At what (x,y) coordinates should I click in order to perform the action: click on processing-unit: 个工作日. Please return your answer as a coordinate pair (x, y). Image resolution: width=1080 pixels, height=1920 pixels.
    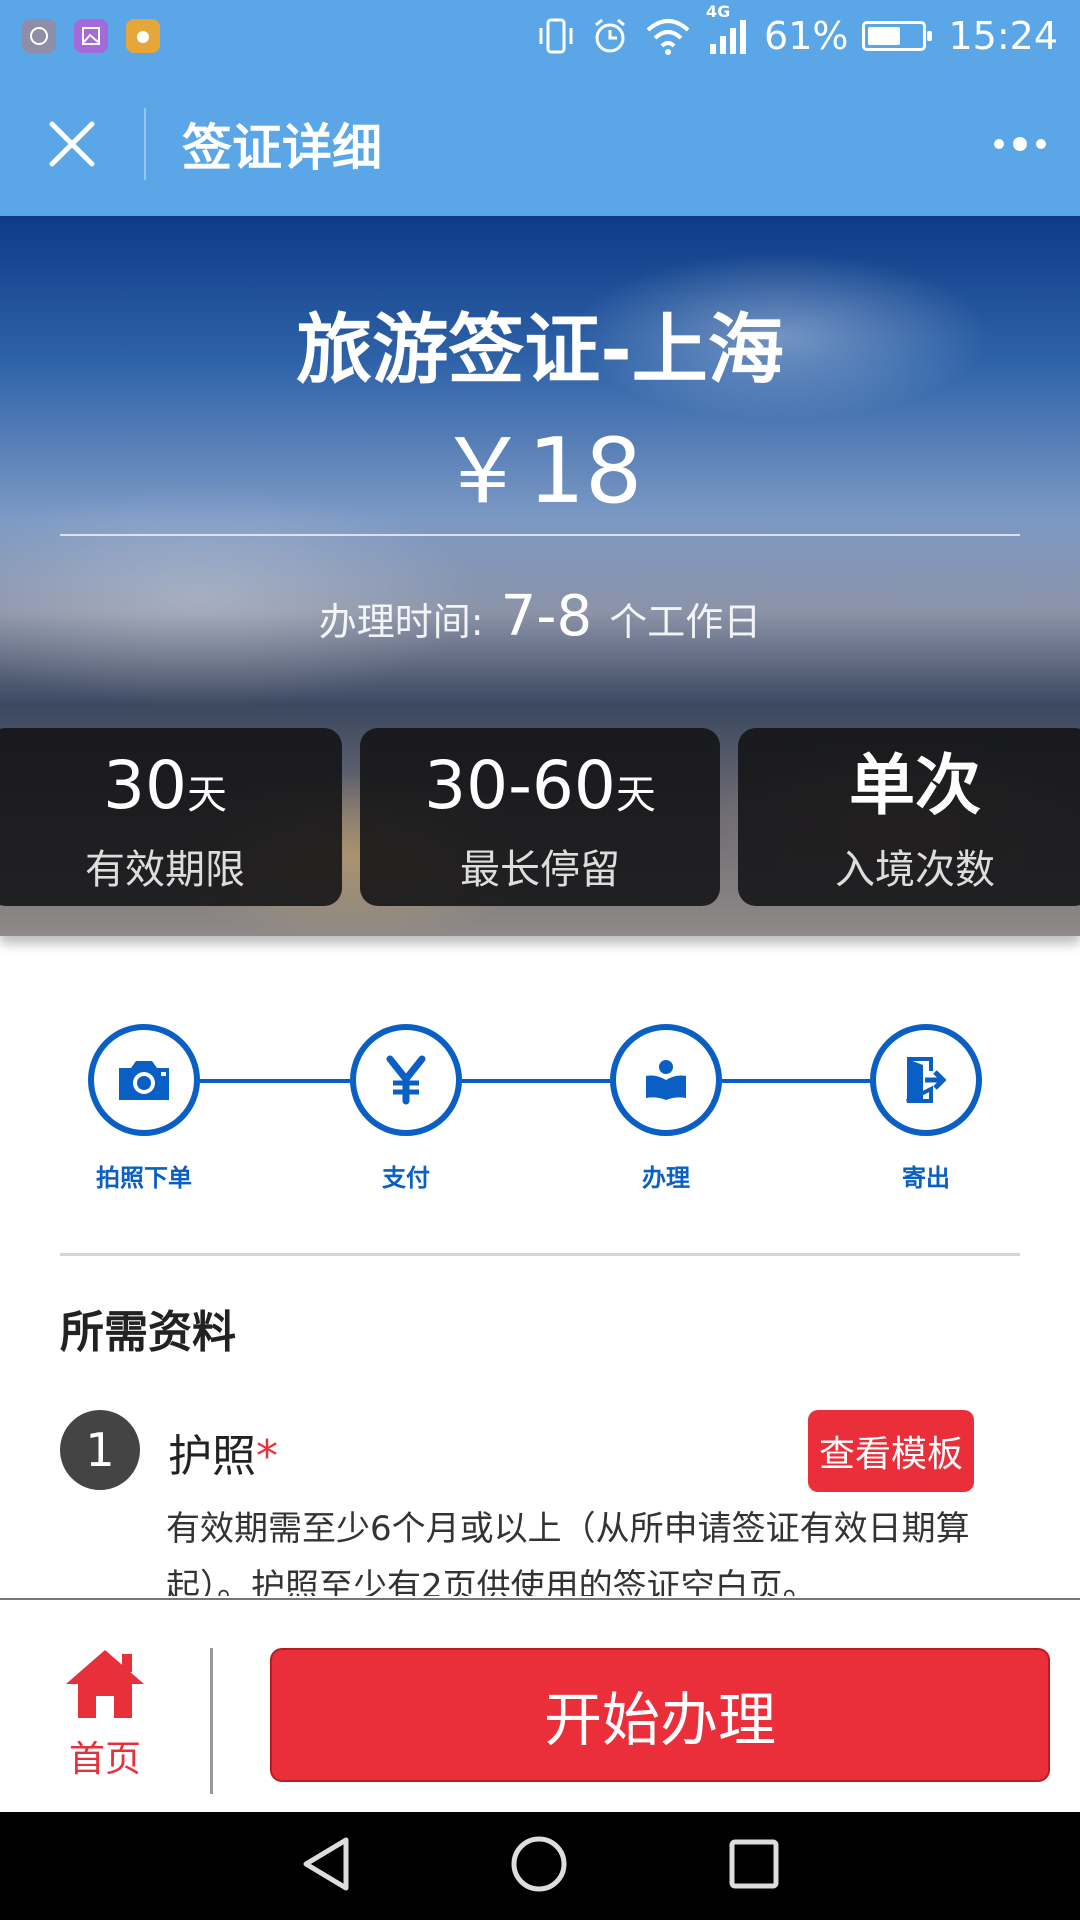
    Looking at the image, I should click on (685, 622).